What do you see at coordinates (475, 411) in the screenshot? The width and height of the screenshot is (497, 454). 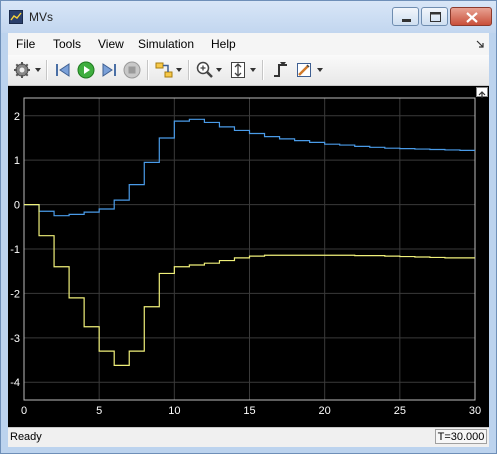 I see `x-tick-label: 30` at bounding box center [475, 411].